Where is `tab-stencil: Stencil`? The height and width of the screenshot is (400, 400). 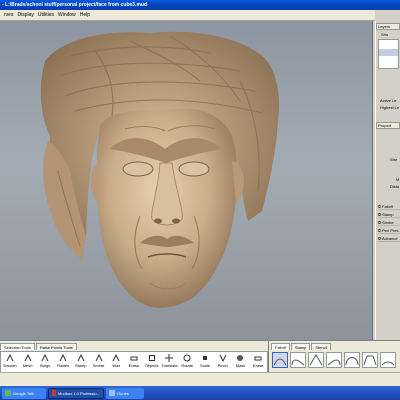 tab-stencil: Stencil is located at coordinates (321, 346).